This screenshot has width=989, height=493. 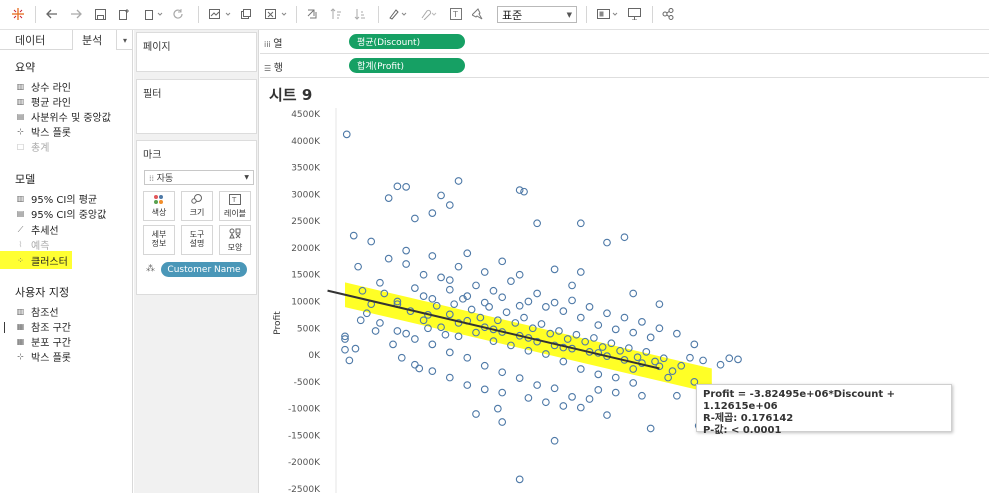 What do you see at coordinates (37, 230) in the screenshot?
I see `analytics-item-trend-line: ⟋ 추세선` at bounding box center [37, 230].